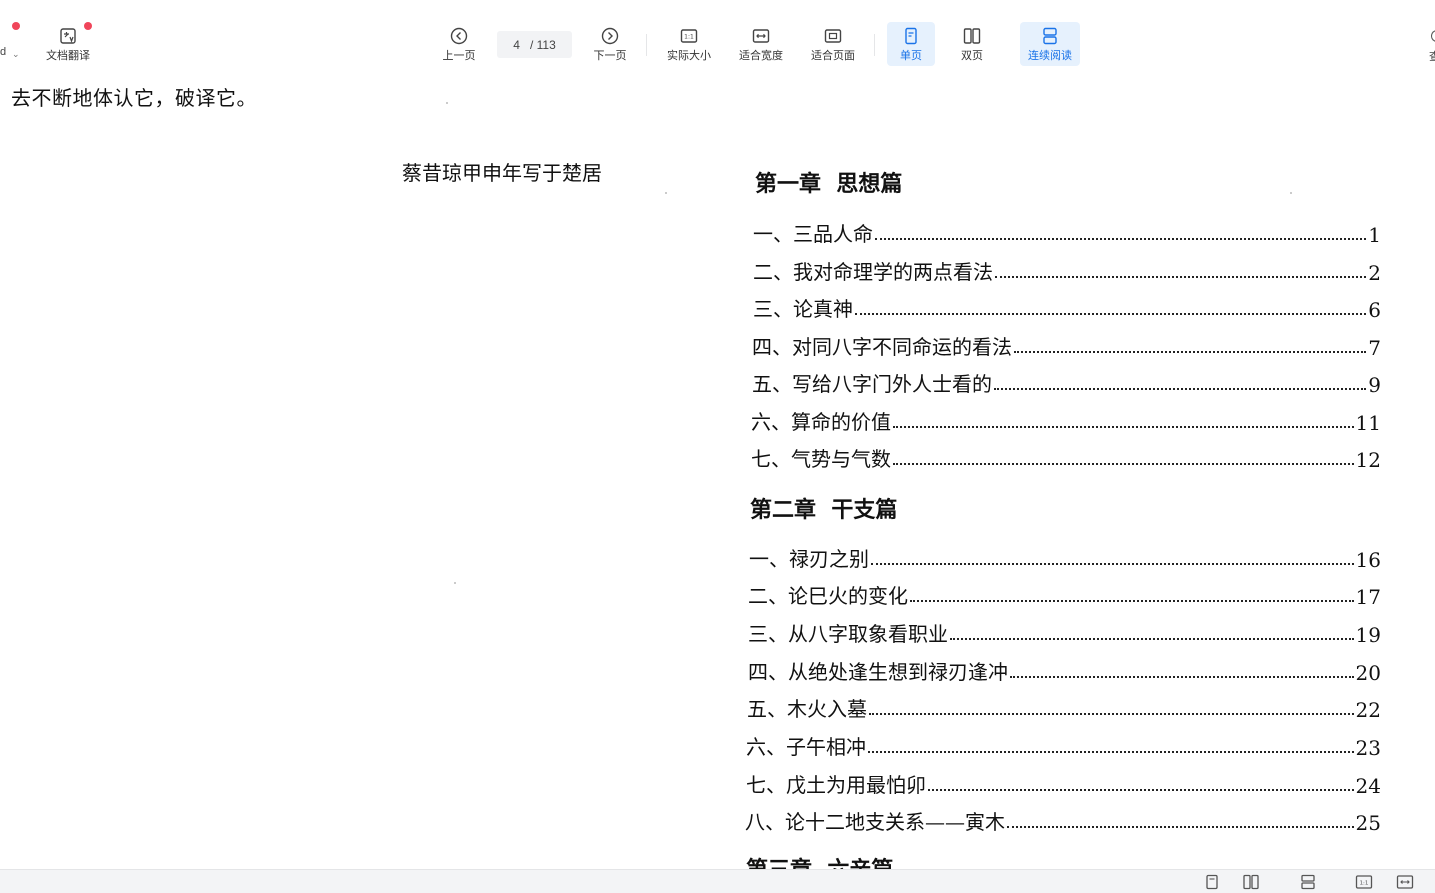 The image size is (1435, 893). Describe the element at coordinates (1063, 820) in the screenshot. I see `toc-entry: 八、论十二地支关系——寅木 25` at that location.